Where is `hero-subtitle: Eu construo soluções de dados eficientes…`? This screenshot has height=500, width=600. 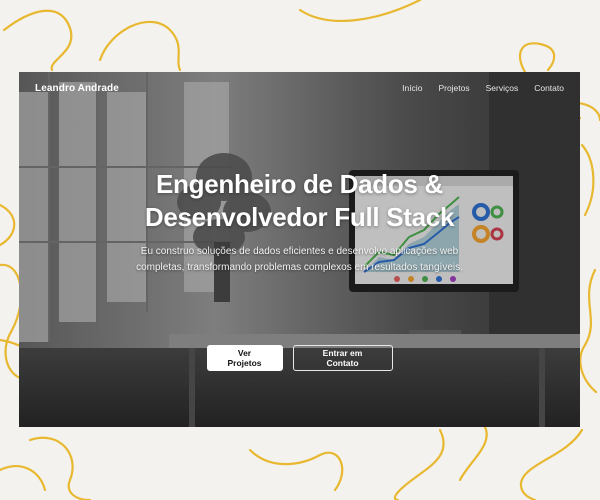 hero-subtitle: Eu construo soluções de dados eficientes… is located at coordinates (299, 259).